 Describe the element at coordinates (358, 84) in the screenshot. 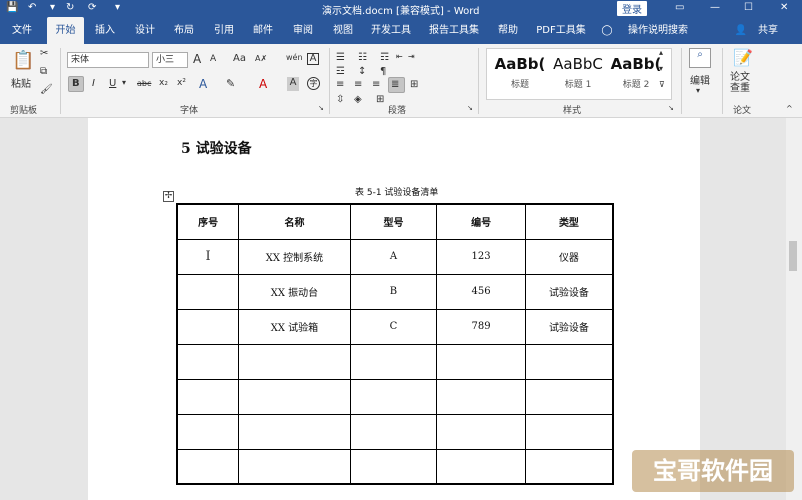

I see `align-center-icon: ≡` at that location.